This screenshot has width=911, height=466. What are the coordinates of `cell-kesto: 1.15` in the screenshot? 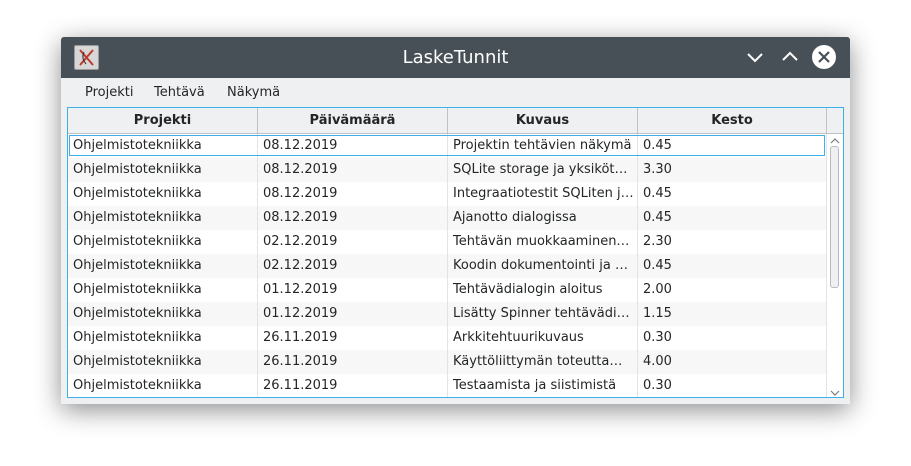 It's located at (732, 314).